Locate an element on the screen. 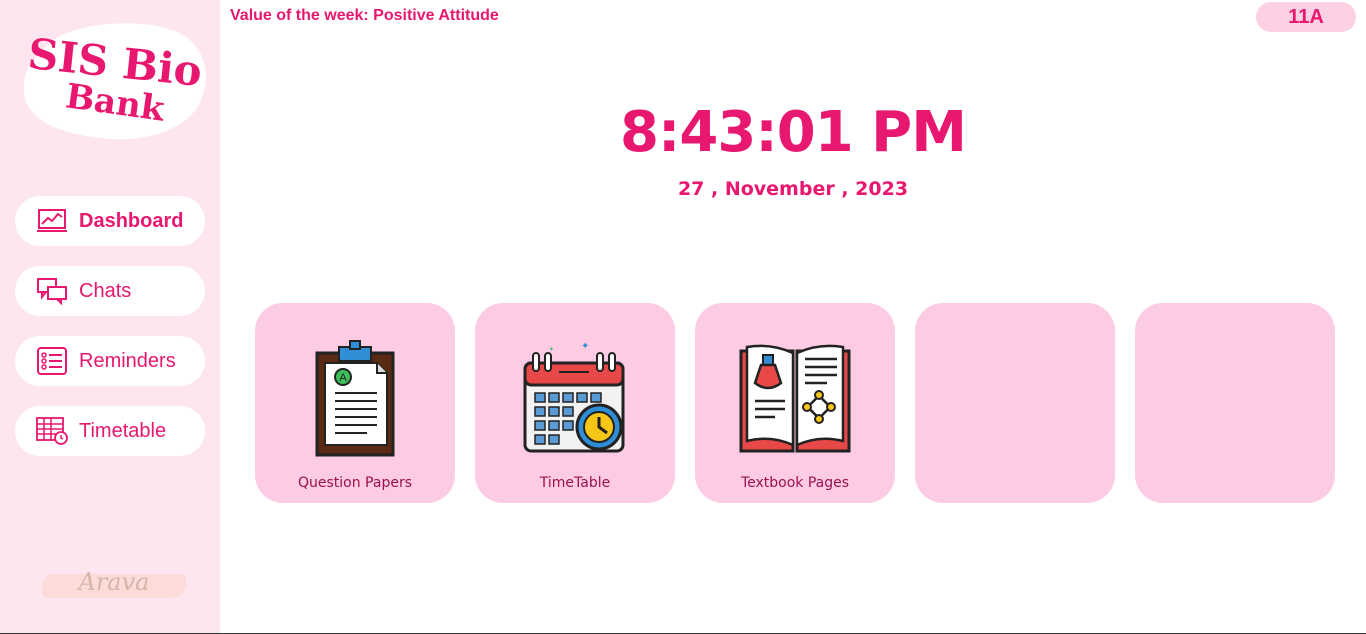 This screenshot has width=1366, height=634. tile-timetable: ✦ ✦ TimeTable is located at coordinates (575, 403).